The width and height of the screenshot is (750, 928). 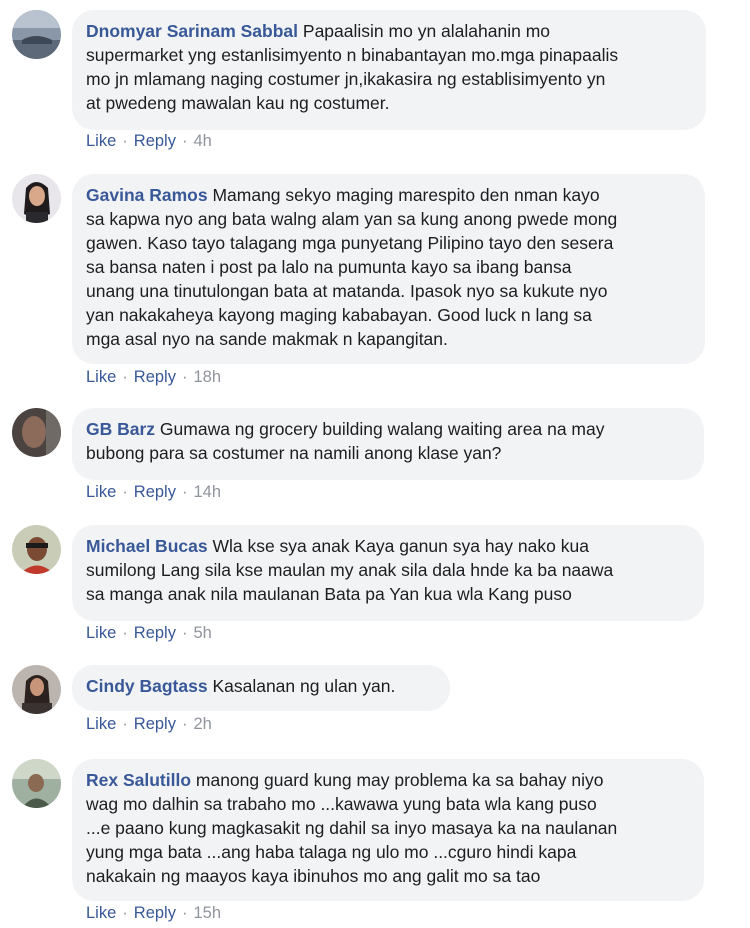 What do you see at coordinates (207, 492) in the screenshot?
I see `comment-timestamp: 14h` at bounding box center [207, 492].